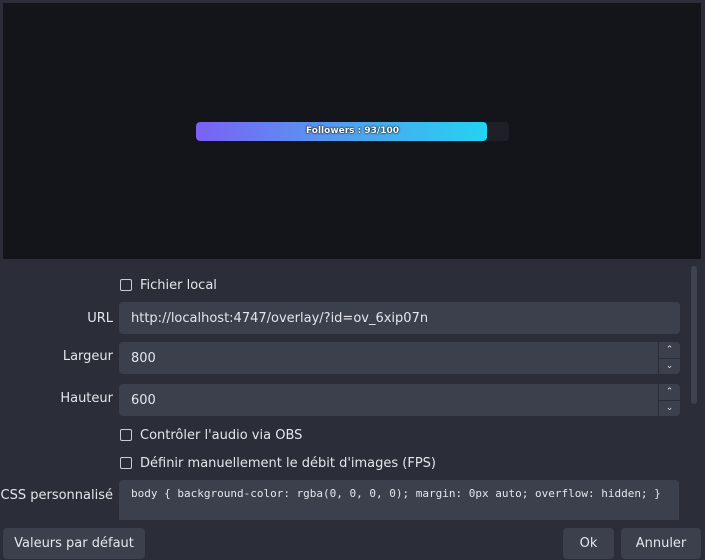 This screenshot has height=560, width=705. What do you see at coordinates (178, 285) in the screenshot?
I see `local-file-label: Fichier local` at bounding box center [178, 285].